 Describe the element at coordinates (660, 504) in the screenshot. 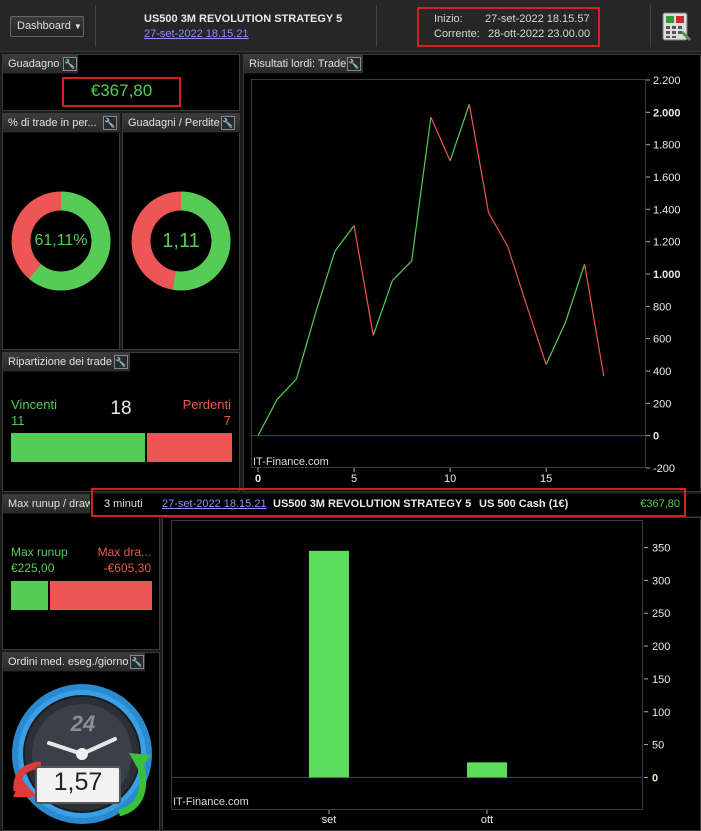

I see `info-value: €367,80` at that location.